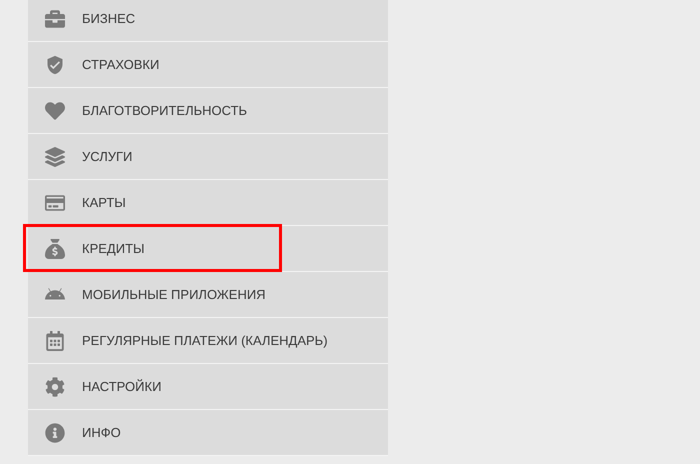 The width and height of the screenshot is (700, 464). I want to click on briefcase-icon, so click(55, 18).